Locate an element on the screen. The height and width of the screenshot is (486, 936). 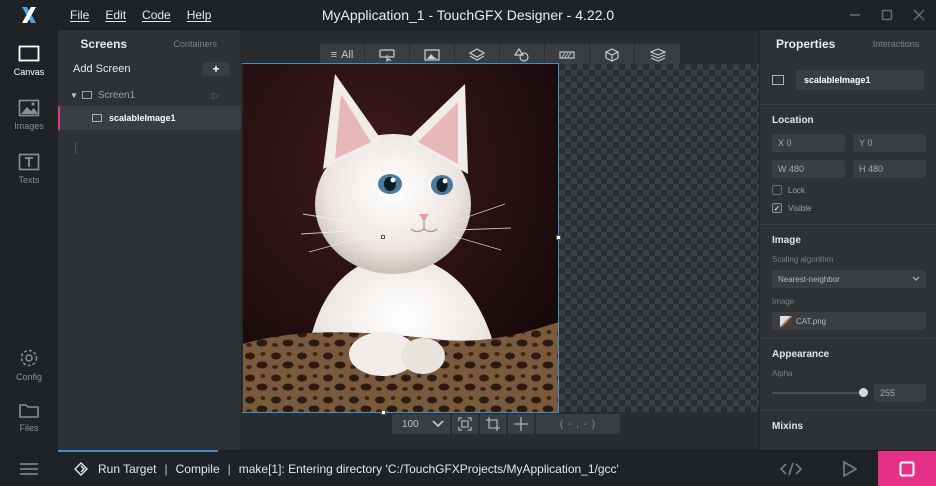
folder-icon is located at coordinates (29, 411).